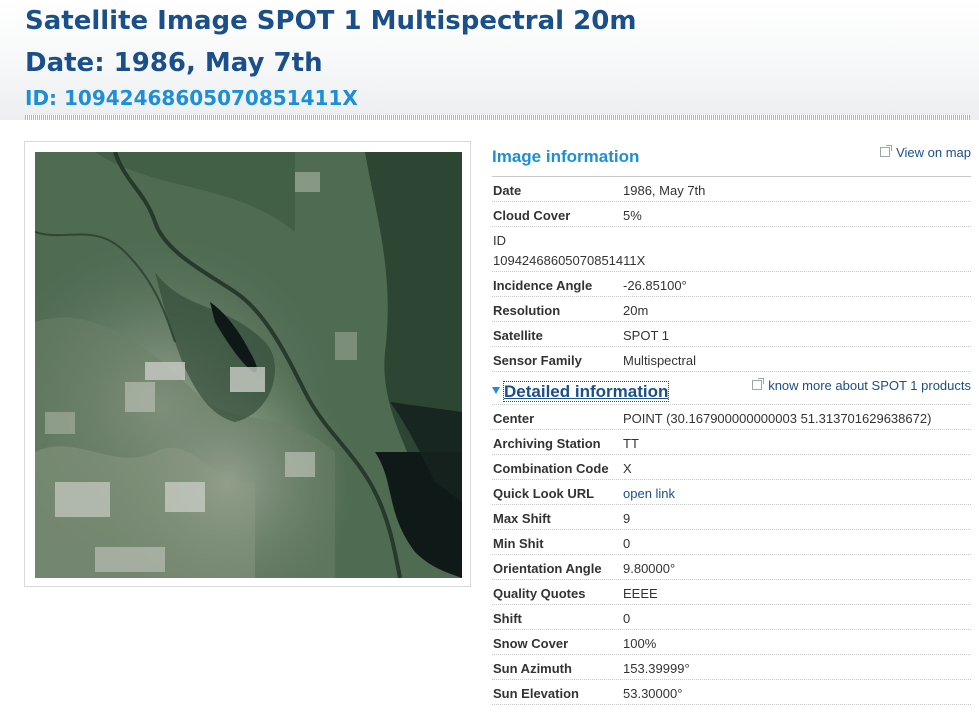  I want to click on row-value: 20m, so click(636, 310).